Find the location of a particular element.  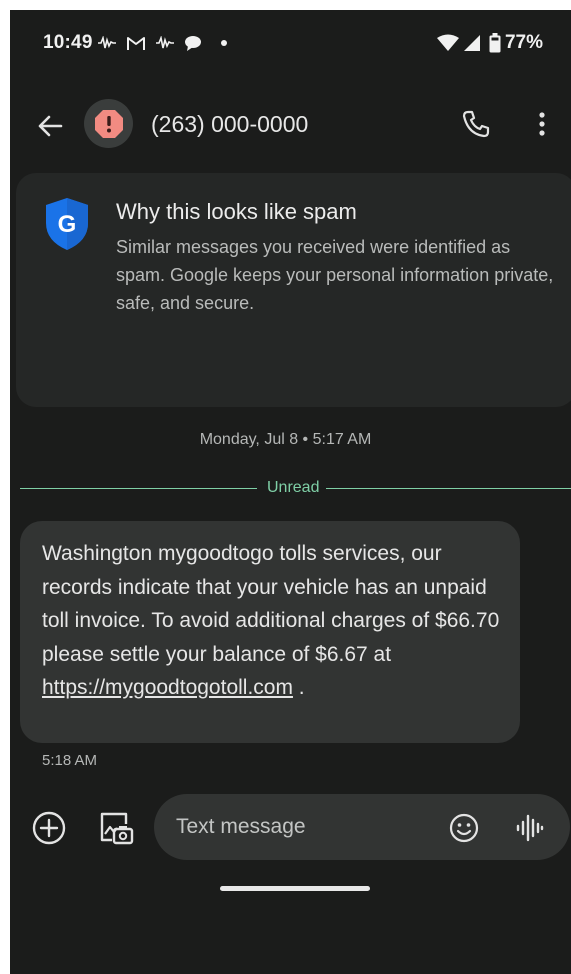

google-shield-icon: G is located at coordinates (67, 224).